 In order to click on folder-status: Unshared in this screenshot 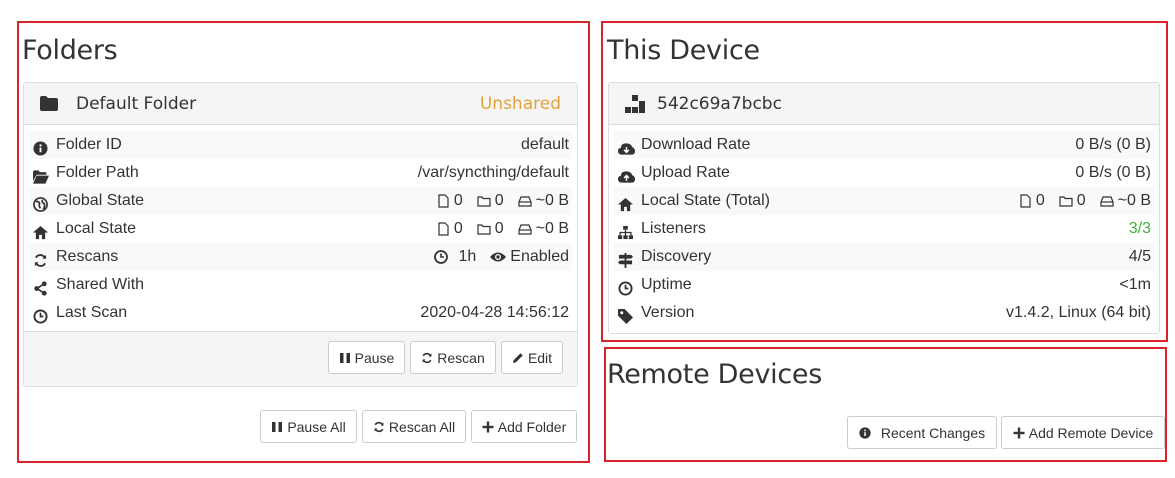, I will do `click(520, 104)`.